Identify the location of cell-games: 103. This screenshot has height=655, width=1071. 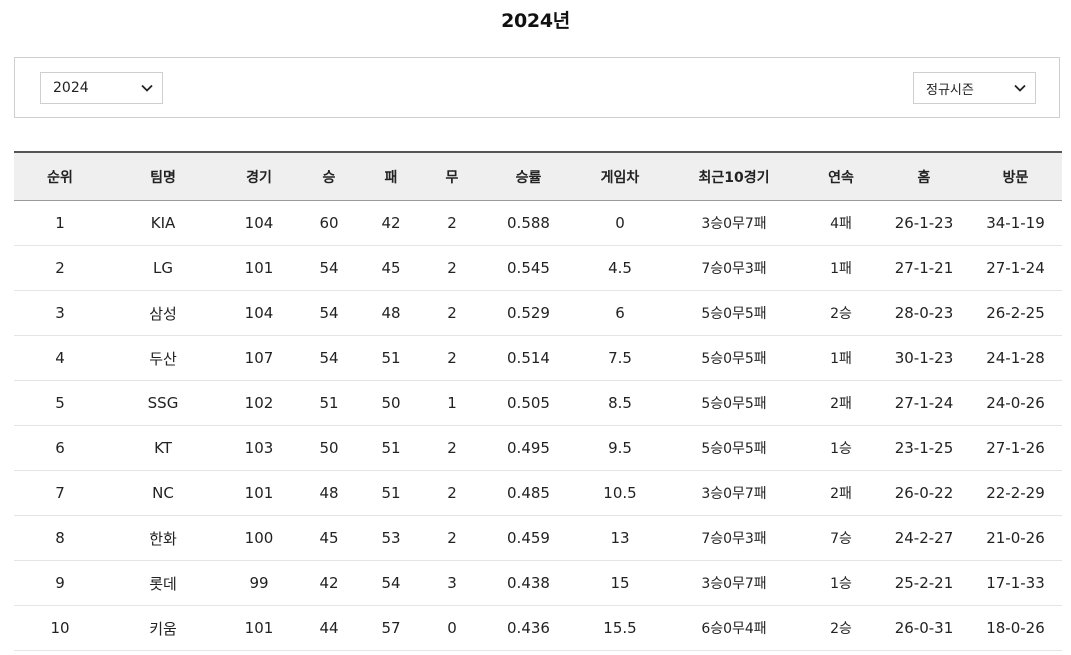
(259, 448).